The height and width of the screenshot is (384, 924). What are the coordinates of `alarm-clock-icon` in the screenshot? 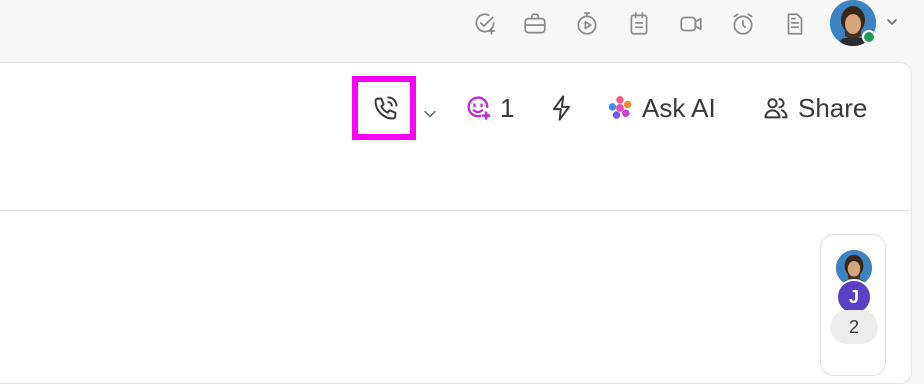 It's located at (743, 24).